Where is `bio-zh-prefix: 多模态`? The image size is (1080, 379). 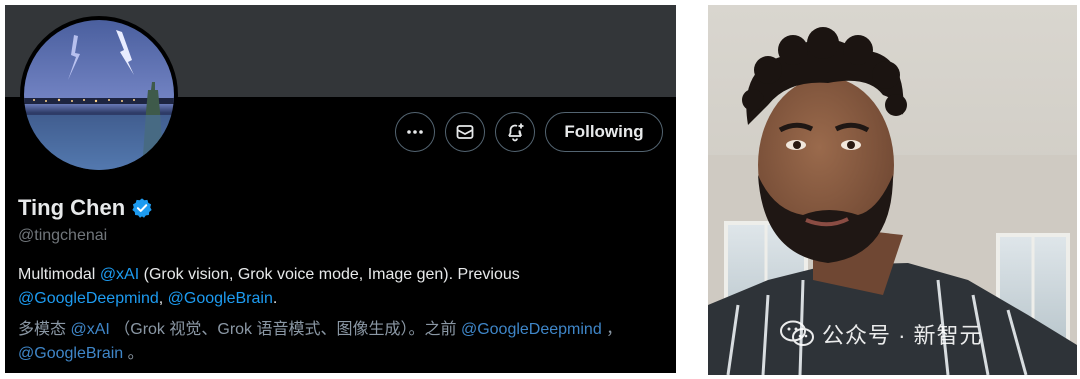
bio-zh-prefix: 多模态 is located at coordinates (44, 329).